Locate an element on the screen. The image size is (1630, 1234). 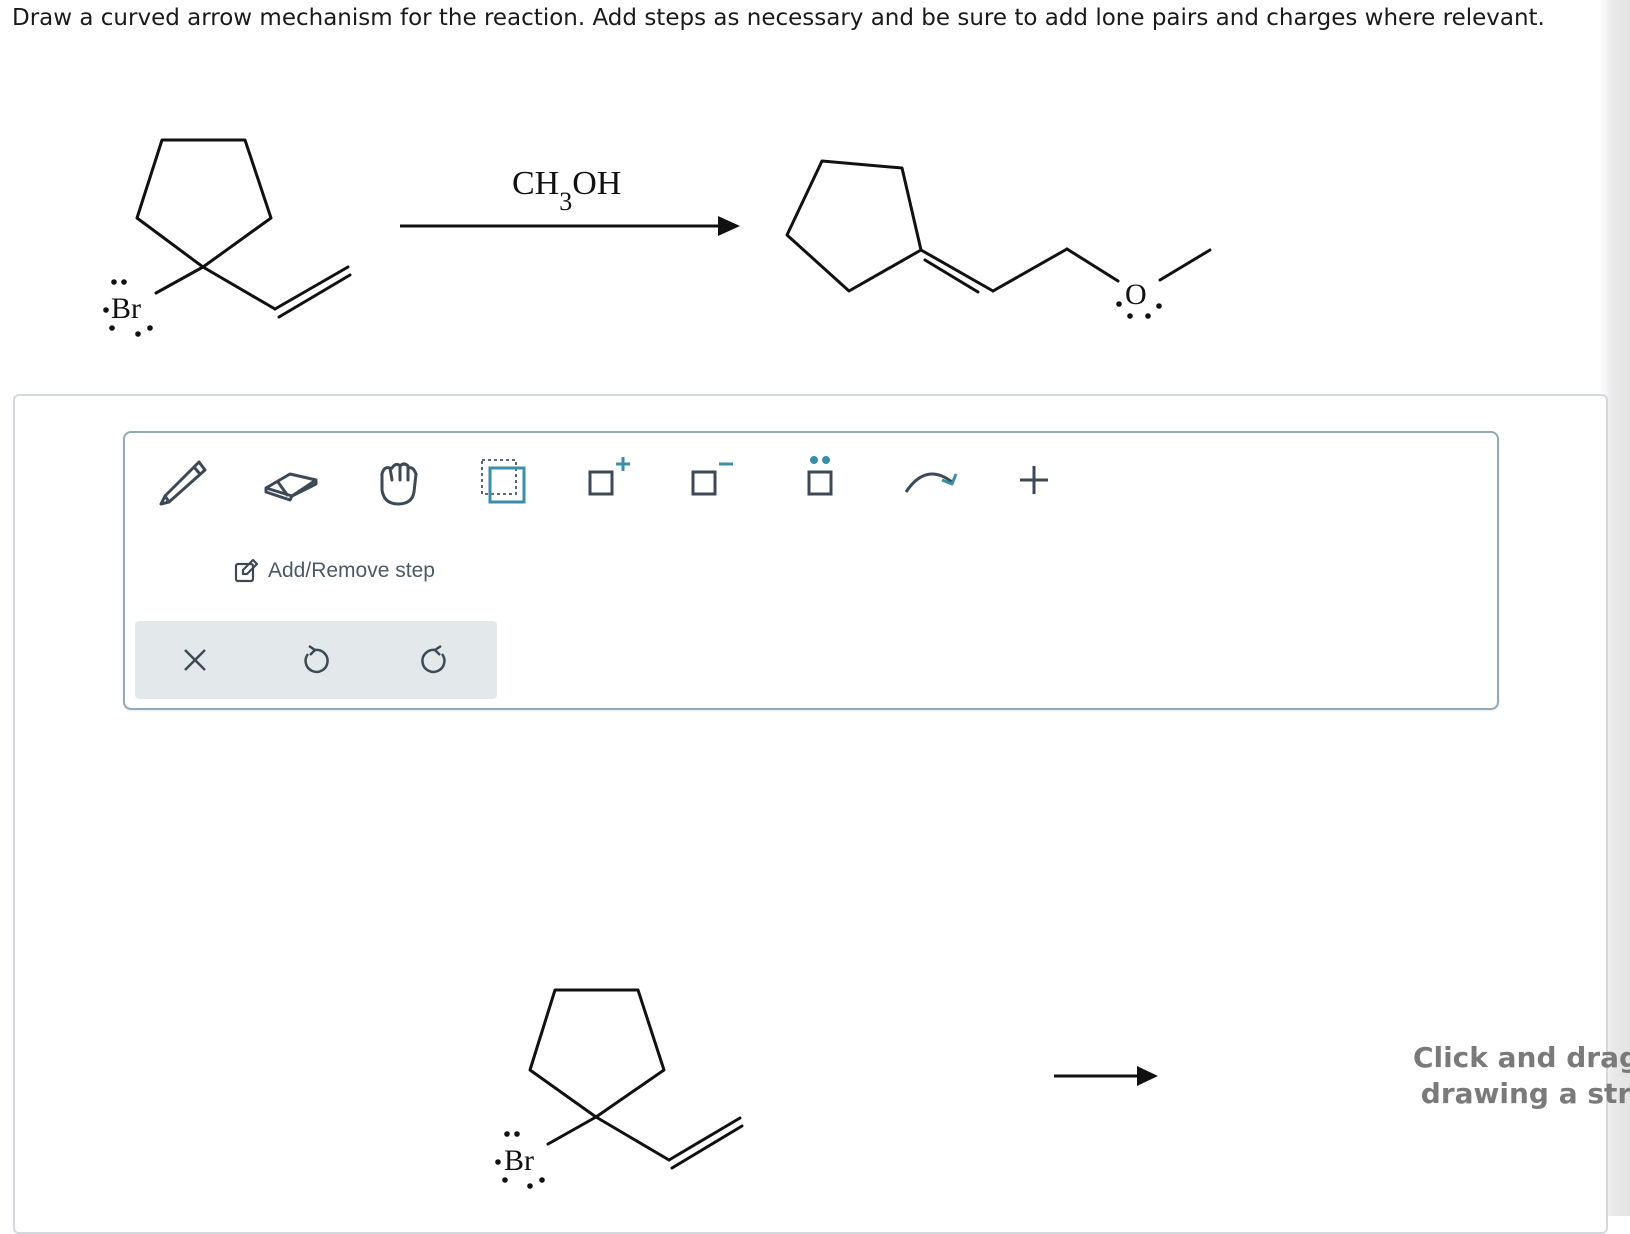
close-icon is located at coordinates (195, 660).